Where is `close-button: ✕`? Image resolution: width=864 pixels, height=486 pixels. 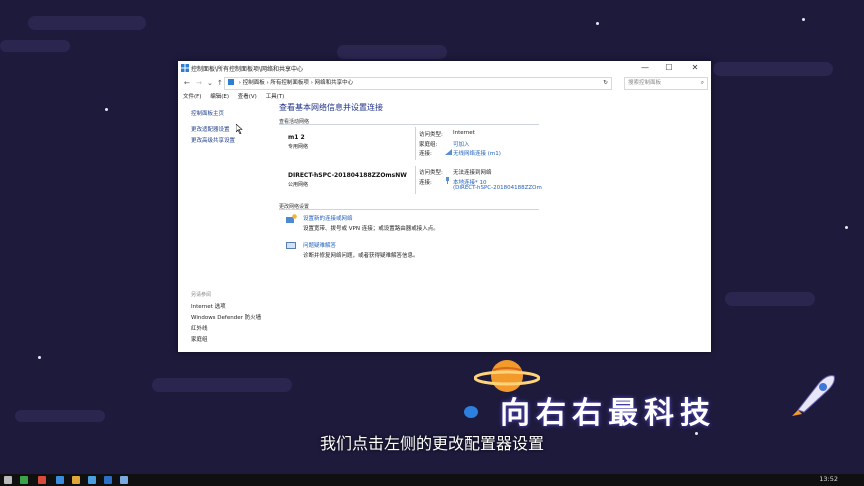
close-button: ✕ is located at coordinates (695, 68).